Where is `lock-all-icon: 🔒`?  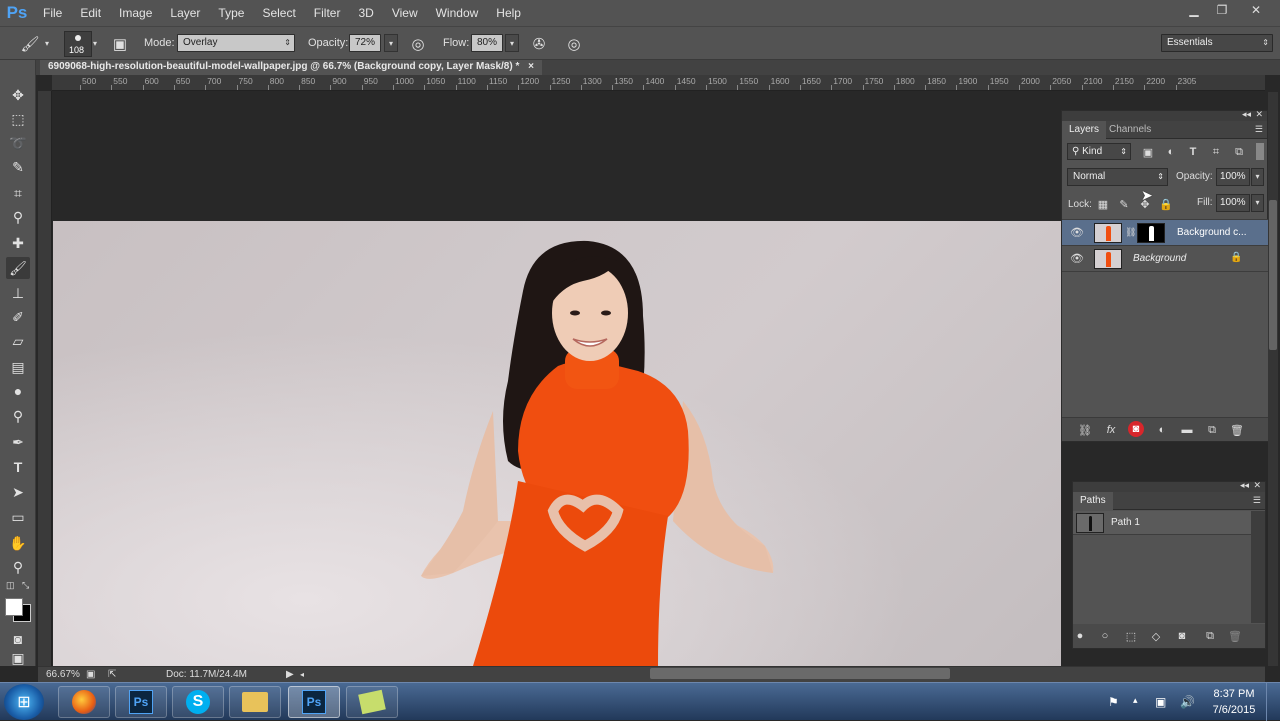
lock-all-icon: 🔒 is located at coordinates (1166, 204).